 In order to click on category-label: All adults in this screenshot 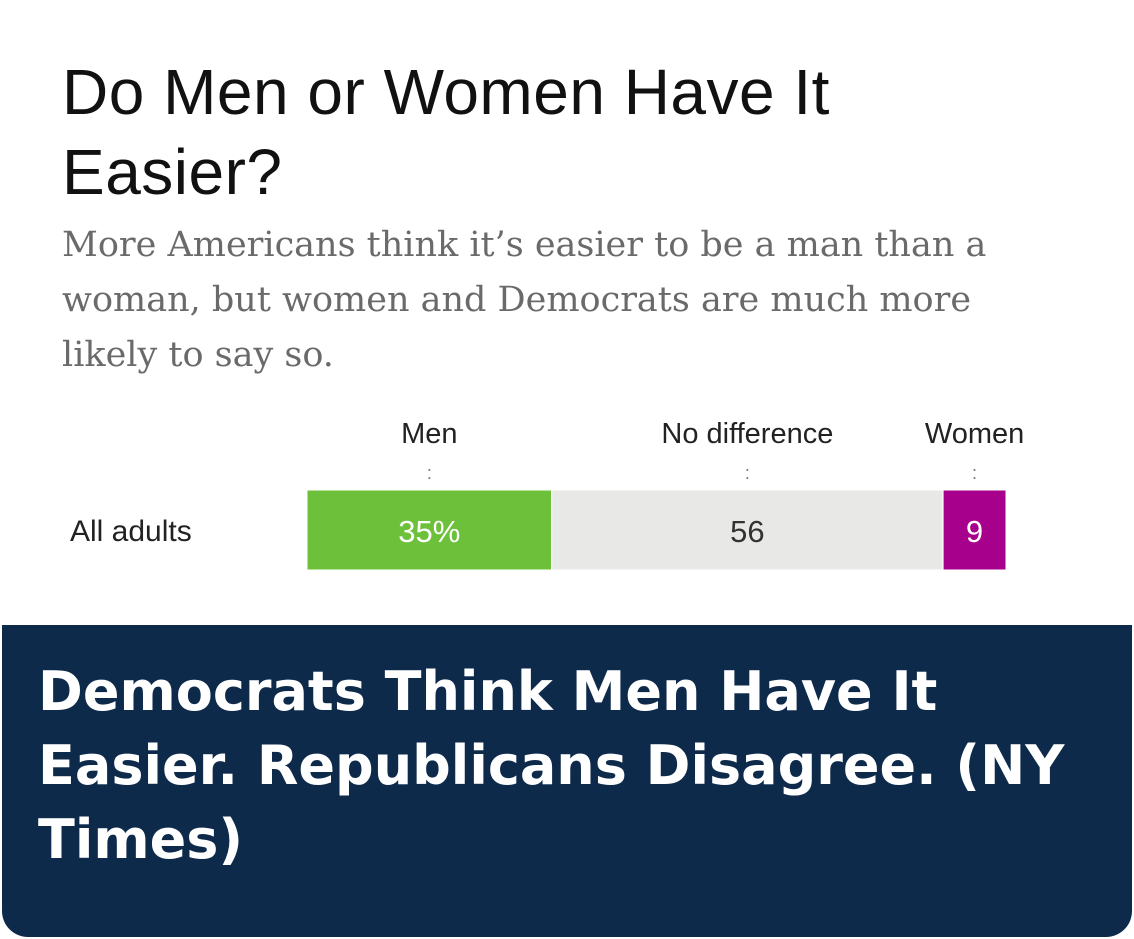, I will do `click(131, 531)`.